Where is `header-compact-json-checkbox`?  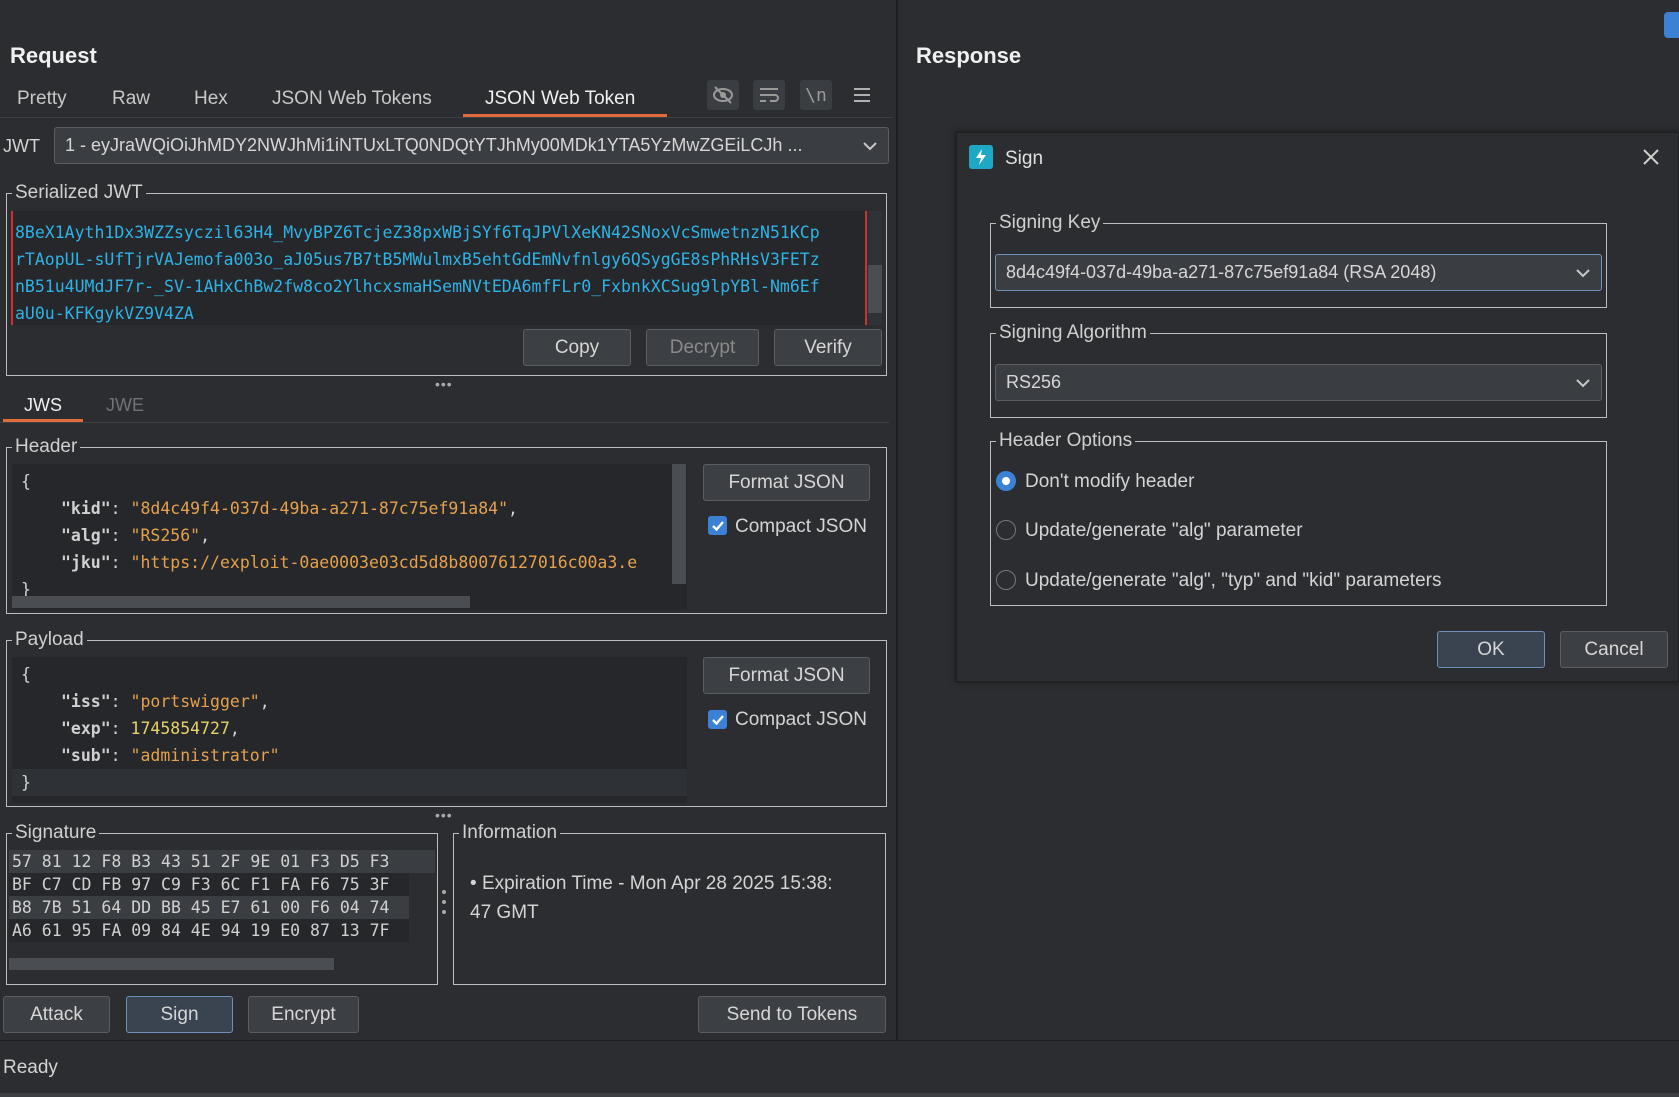 header-compact-json-checkbox is located at coordinates (717, 525).